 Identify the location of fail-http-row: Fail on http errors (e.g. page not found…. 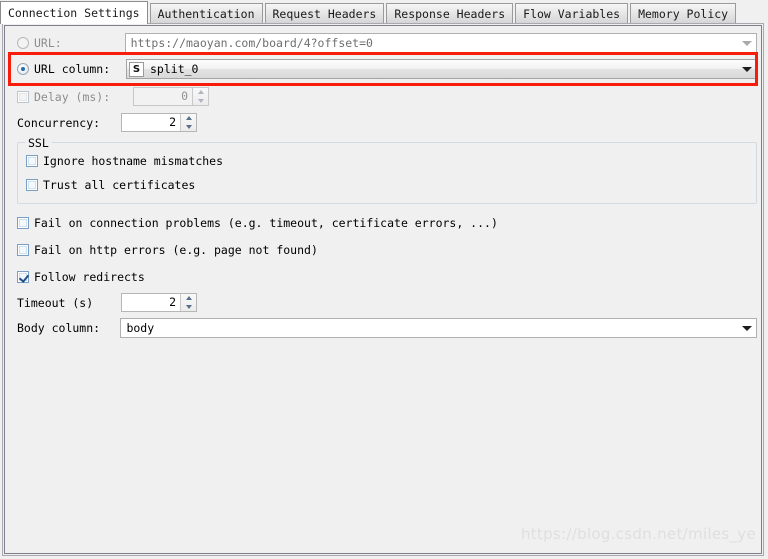
(167, 250).